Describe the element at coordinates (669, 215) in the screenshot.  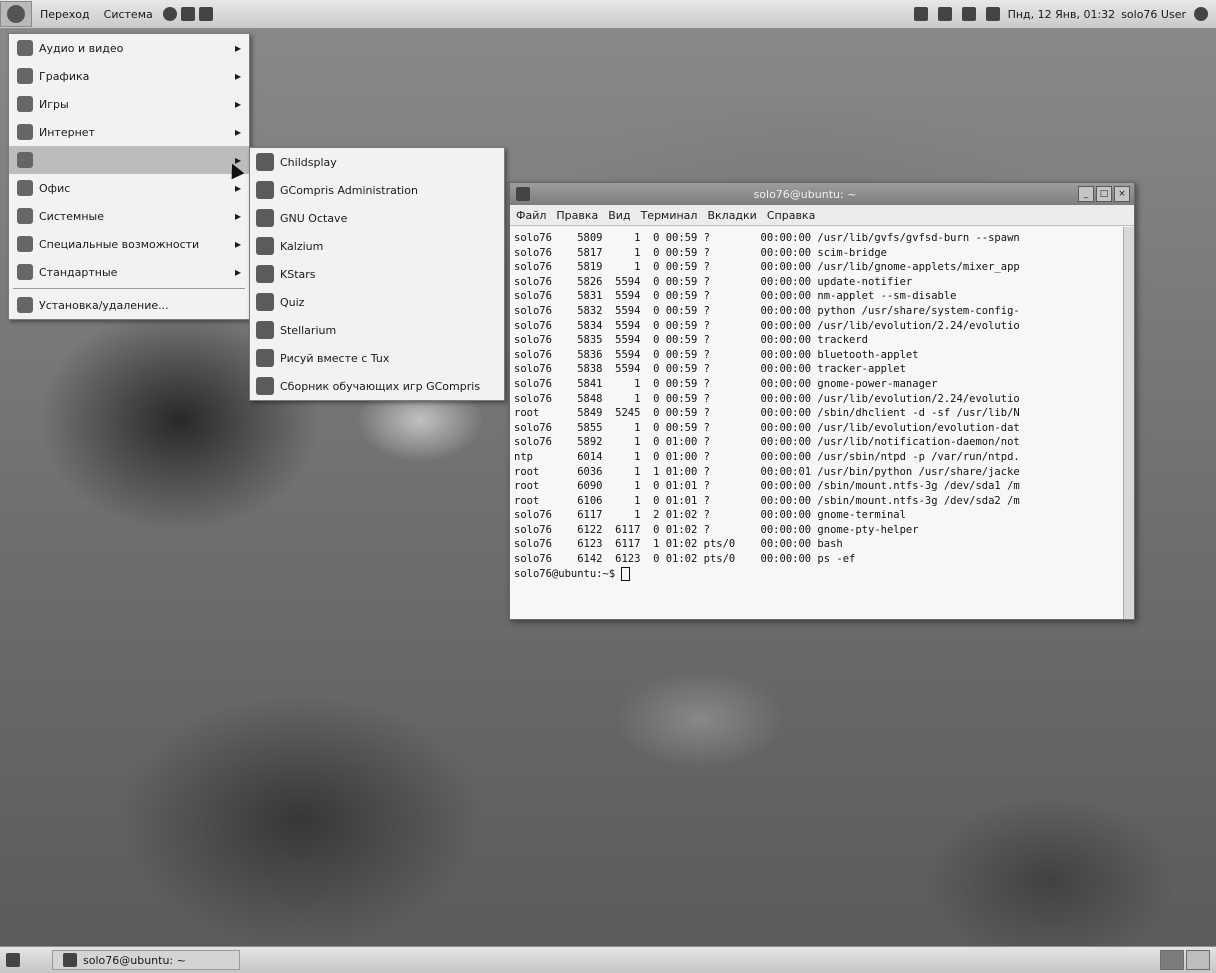
I see `menu-terminal: Терминал` at that location.